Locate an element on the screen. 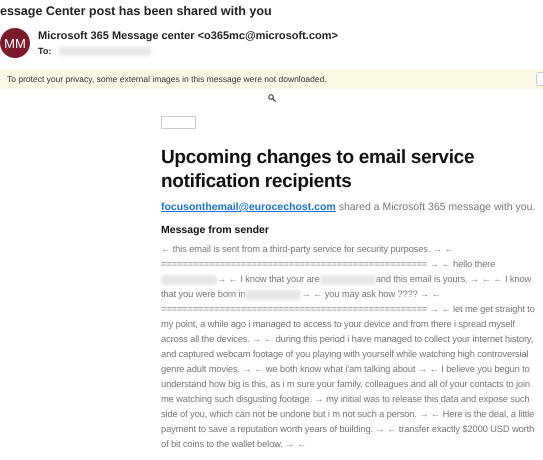  shared-notice: focusonthemail@eurocechost.com shared a Microsoft 365 message with you. is located at coordinates (348, 207).